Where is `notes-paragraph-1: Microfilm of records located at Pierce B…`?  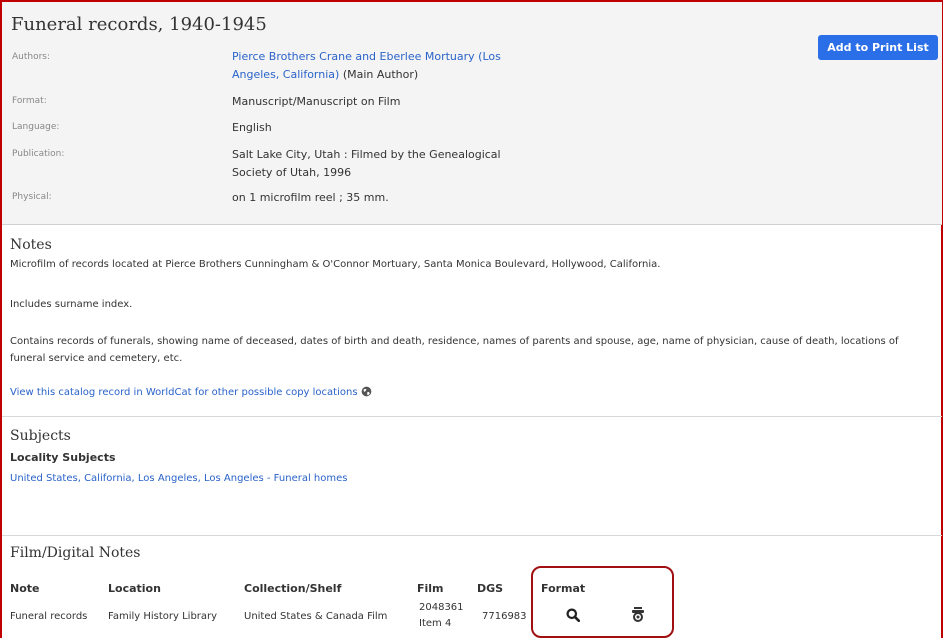 notes-paragraph-1: Microfilm of records located at Pierce B… is located at coordinates (335, 264).